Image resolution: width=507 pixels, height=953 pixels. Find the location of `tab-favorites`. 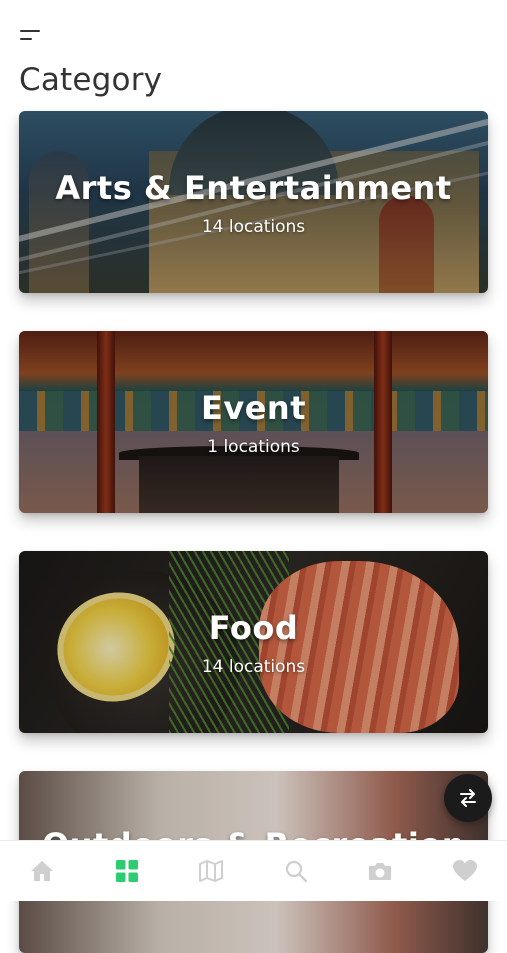

tab-favorites is located at coordinates (465, 871).